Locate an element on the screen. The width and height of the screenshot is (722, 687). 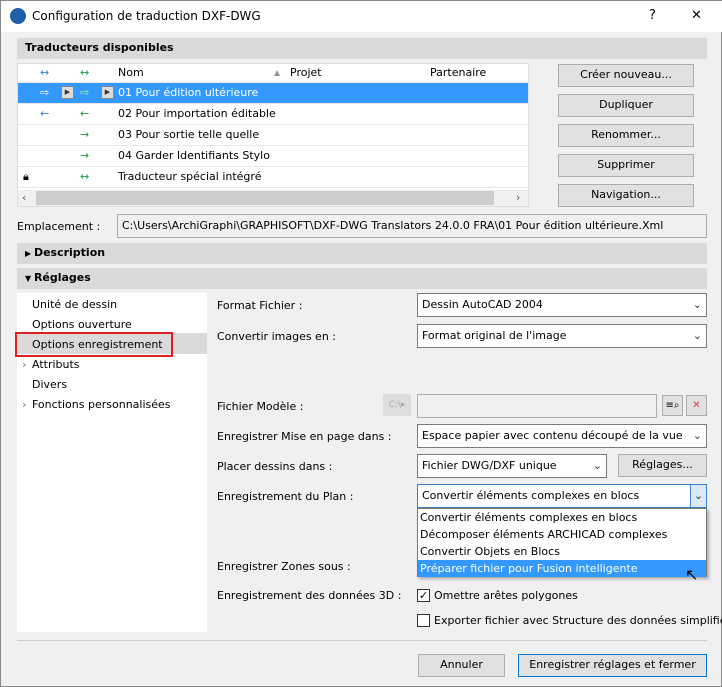
nav-item-open-options: Options ouverture is located at coordinates (82, 324).